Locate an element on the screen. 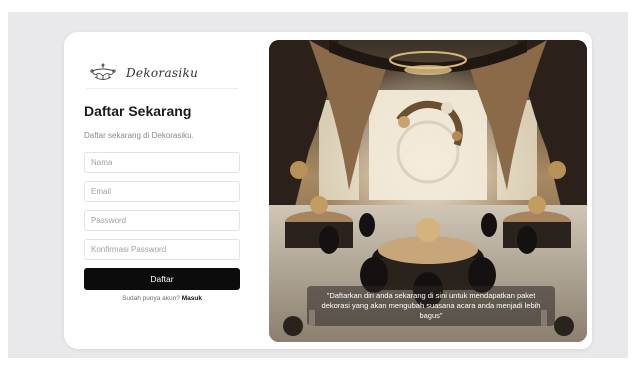  brand-name: Dekorasiku is located at coordinates (162, 73).